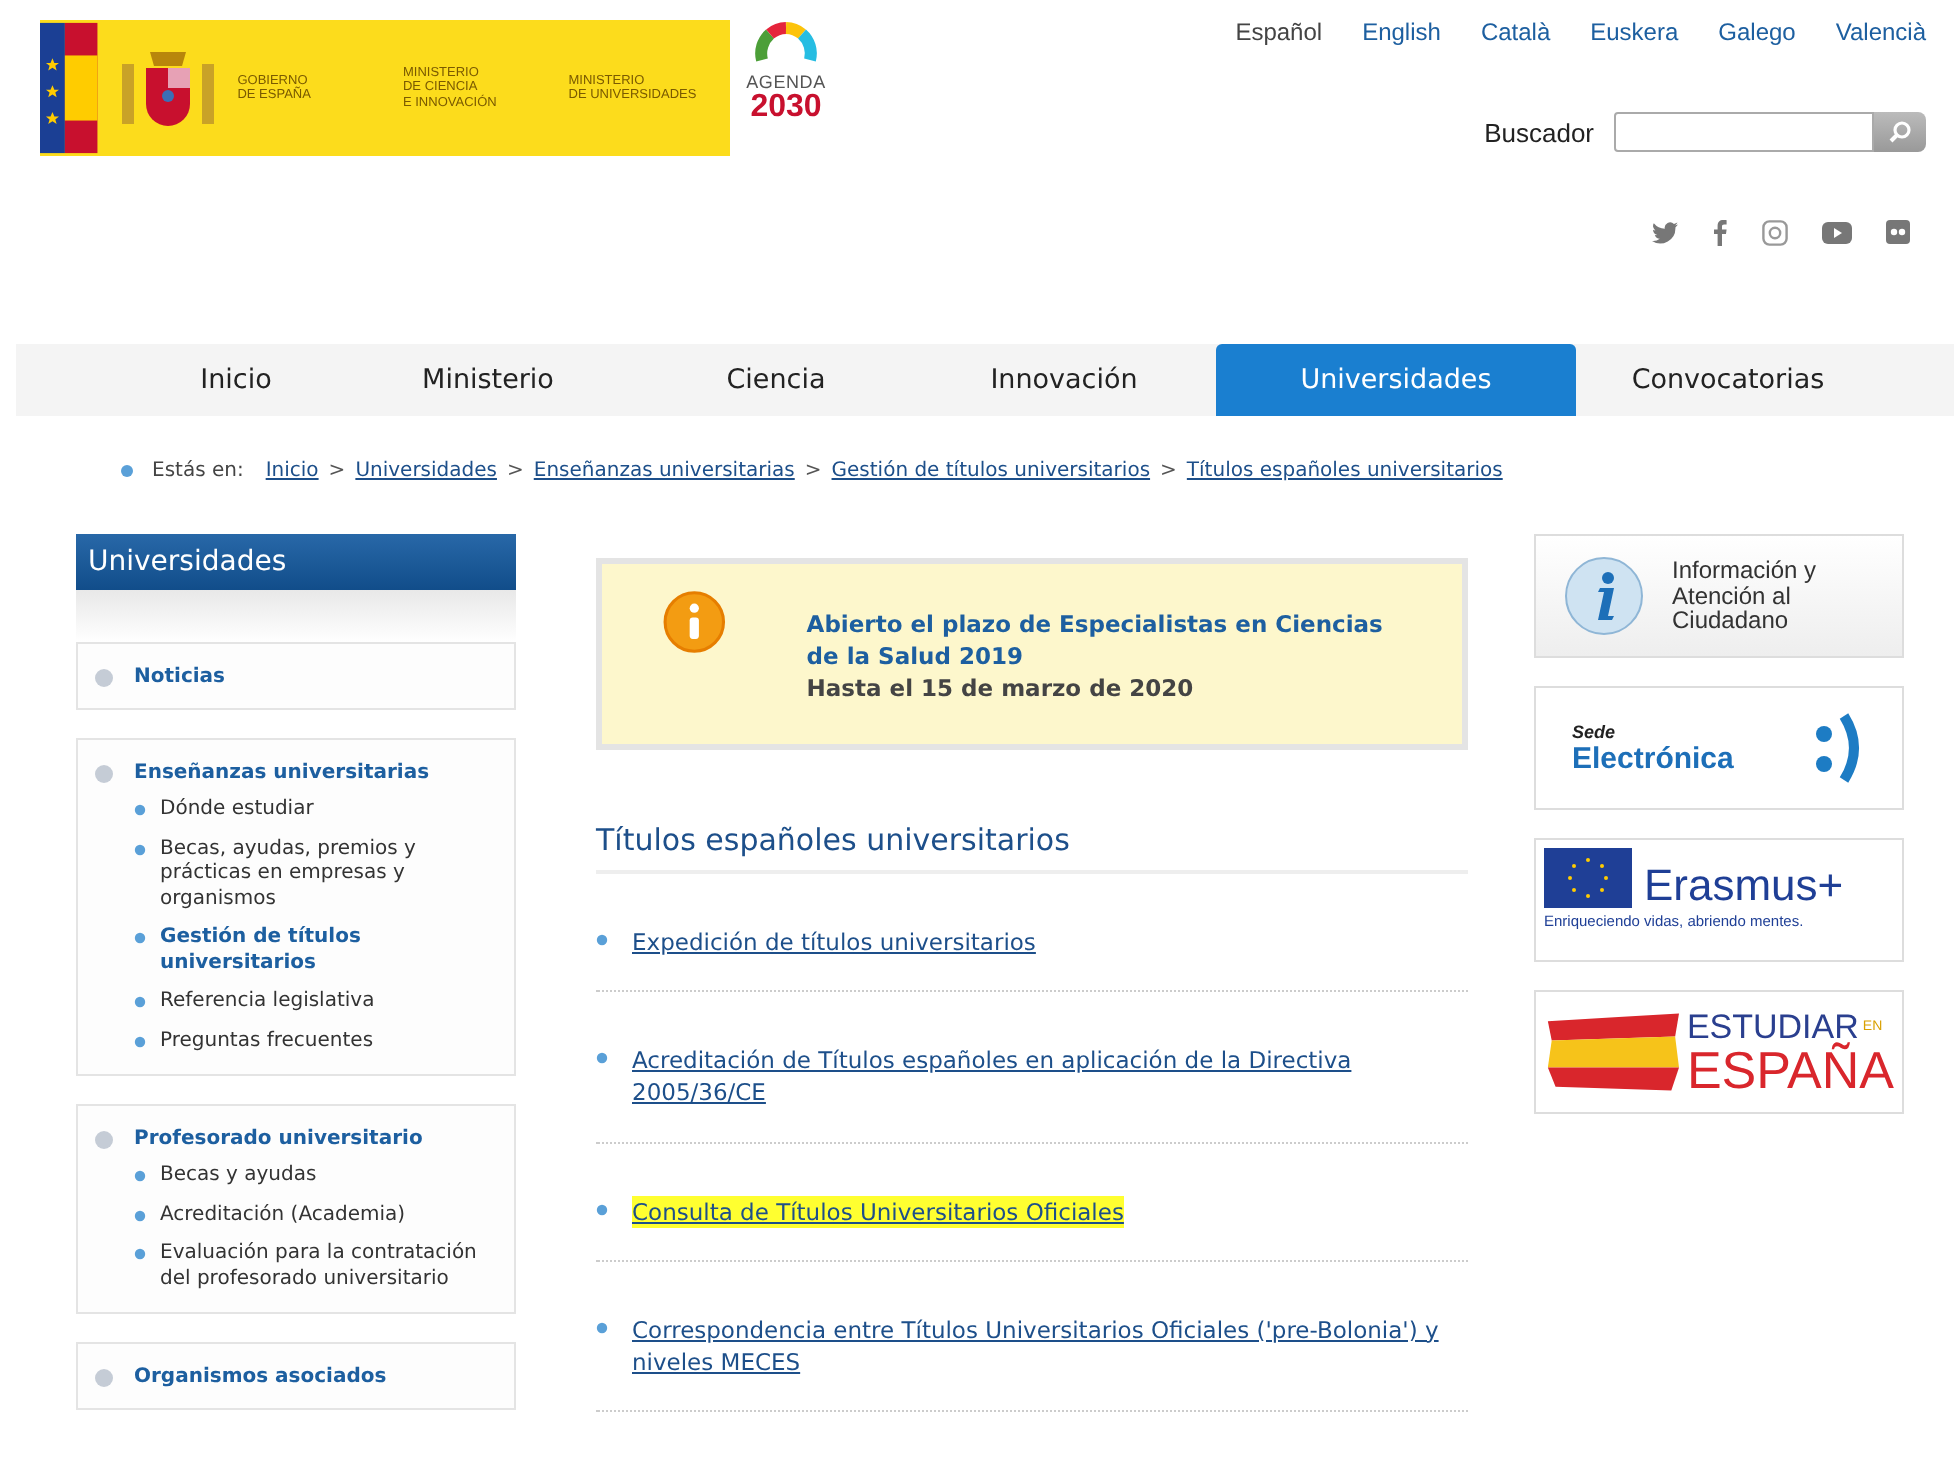  I want to click on document-link: Correspondencia entre Títulos Universitarios Oficiales ('pre-Bolonia') y niveles MECES, so click(1050, 1345).